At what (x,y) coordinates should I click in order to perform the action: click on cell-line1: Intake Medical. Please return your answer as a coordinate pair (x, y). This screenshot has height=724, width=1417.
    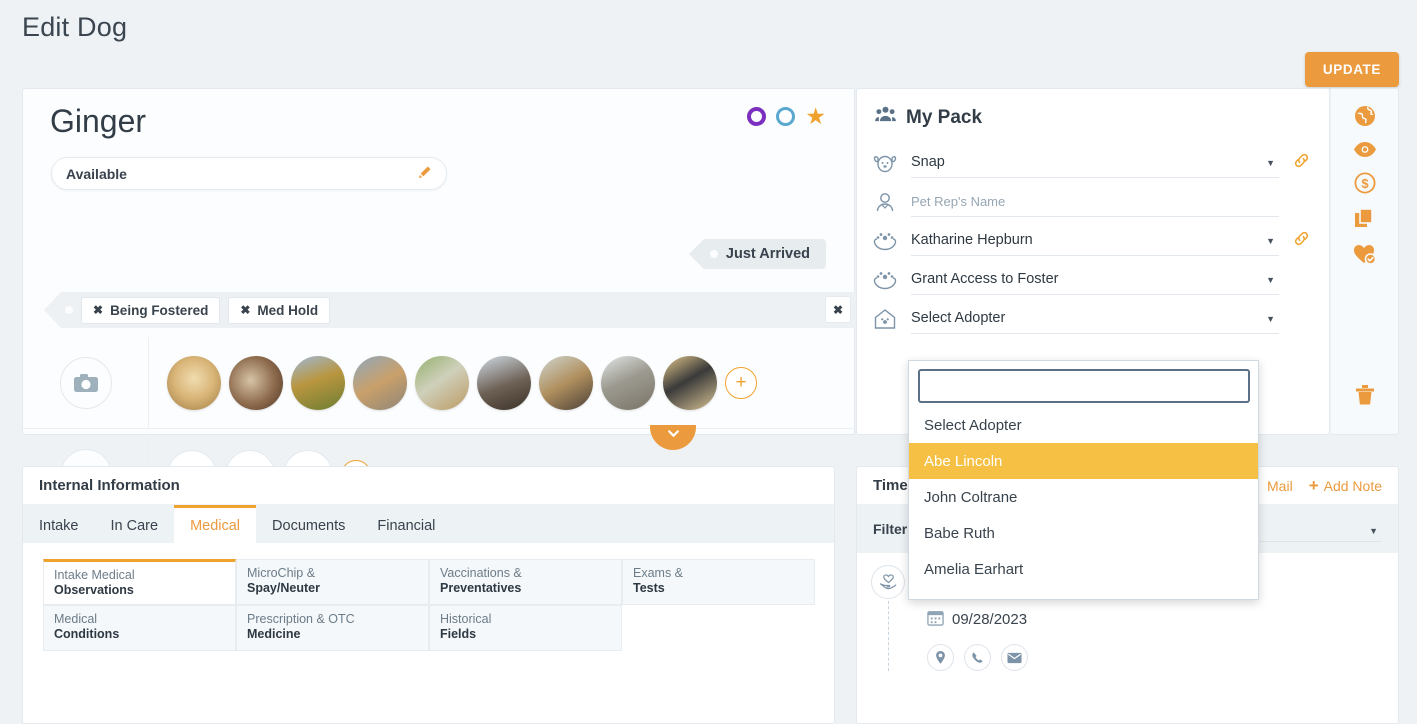
    Looking at the image, I should click on (94, 575).